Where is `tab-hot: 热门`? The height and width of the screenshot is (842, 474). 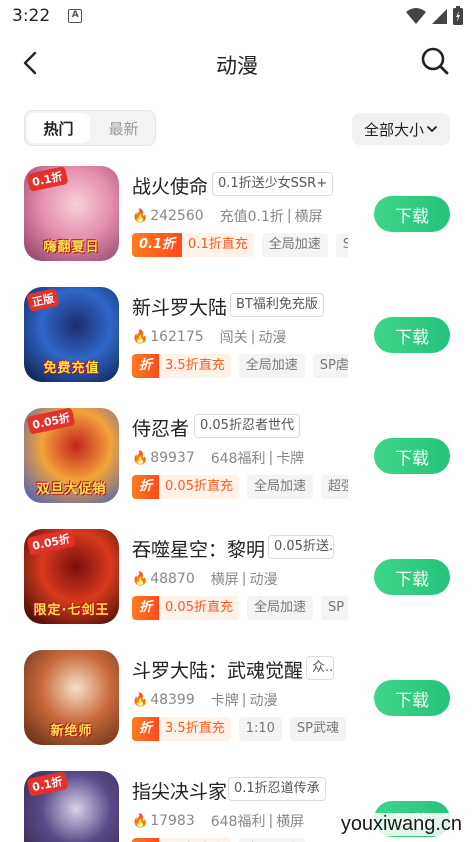 tab-hot: 热门 is located at coordinates (58, 128).